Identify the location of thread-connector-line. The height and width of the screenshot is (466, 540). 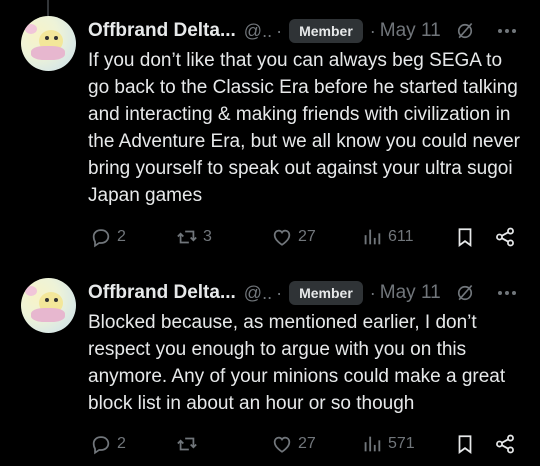
(48, 8).